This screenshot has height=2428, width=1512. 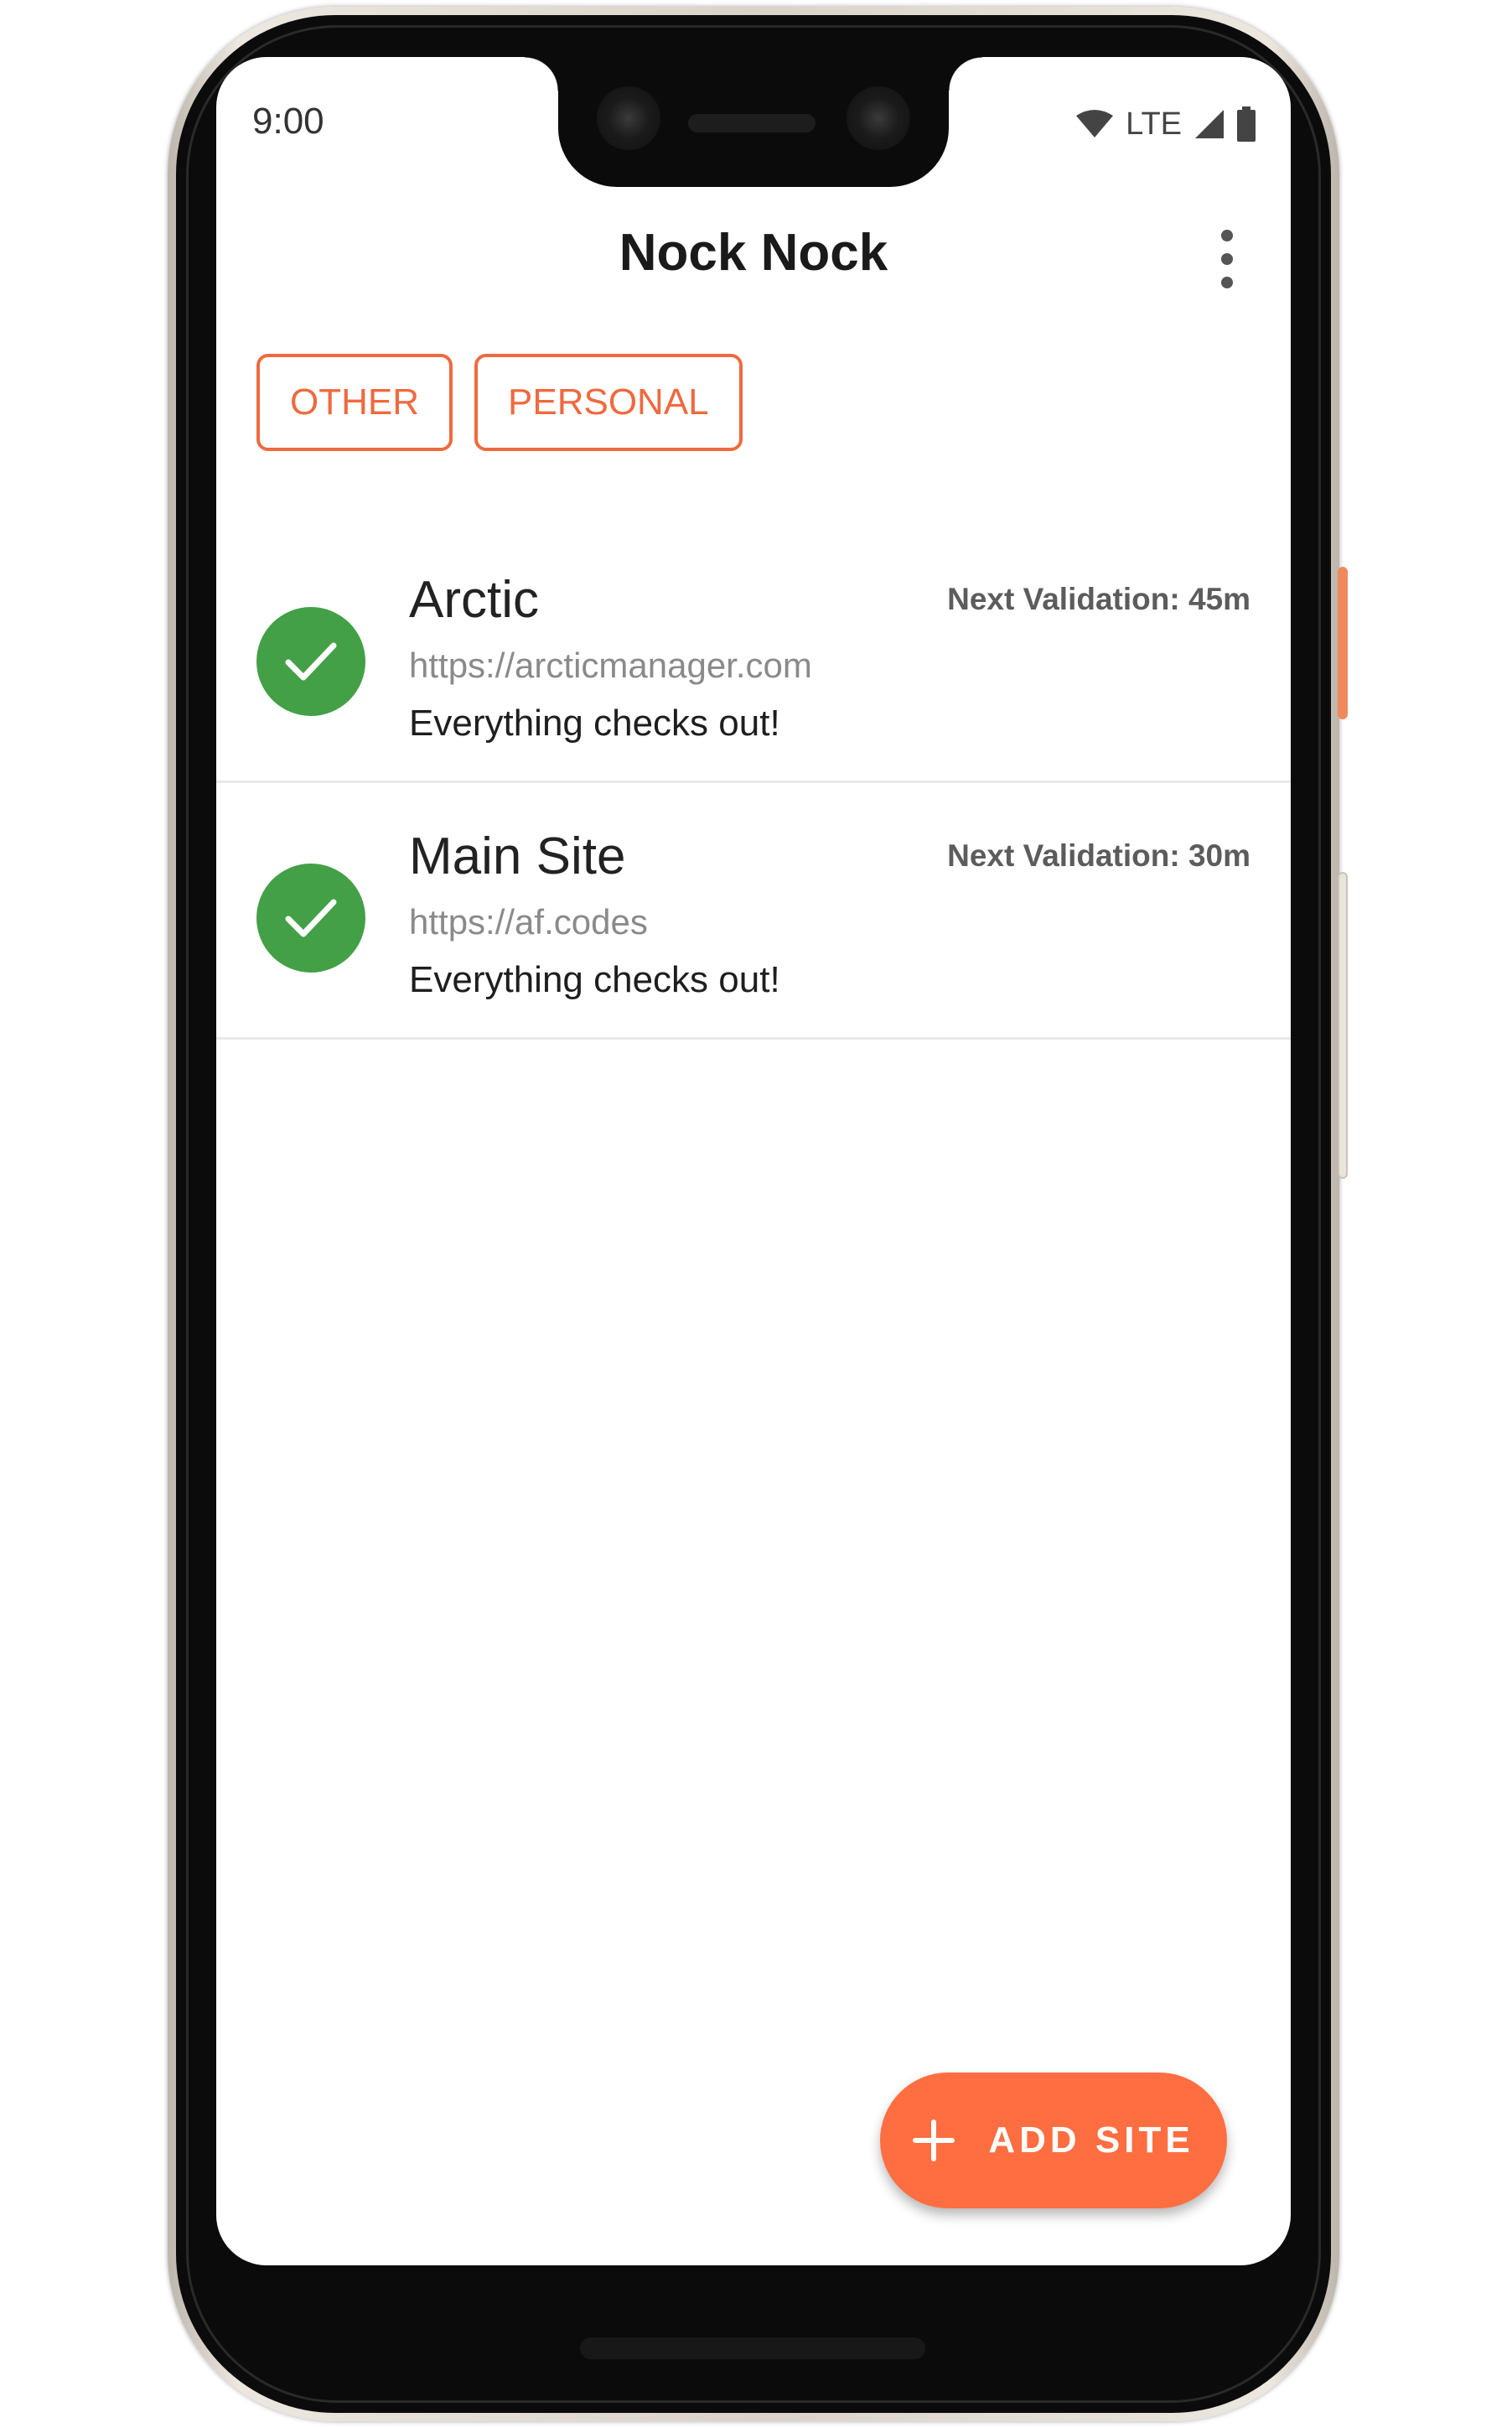 I want to click on status-time: 9:00, so click(x=288, y=121).